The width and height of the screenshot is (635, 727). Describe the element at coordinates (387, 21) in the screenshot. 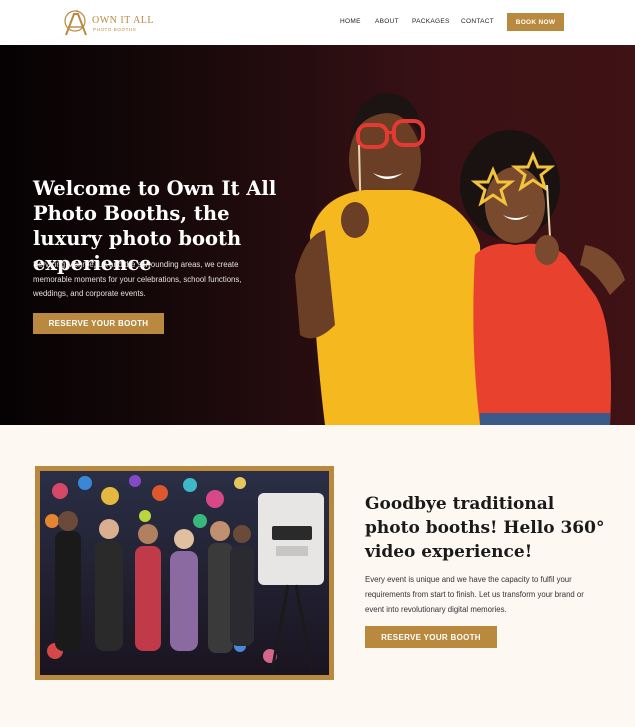

I see `nav-about: ABOUT` at that location.